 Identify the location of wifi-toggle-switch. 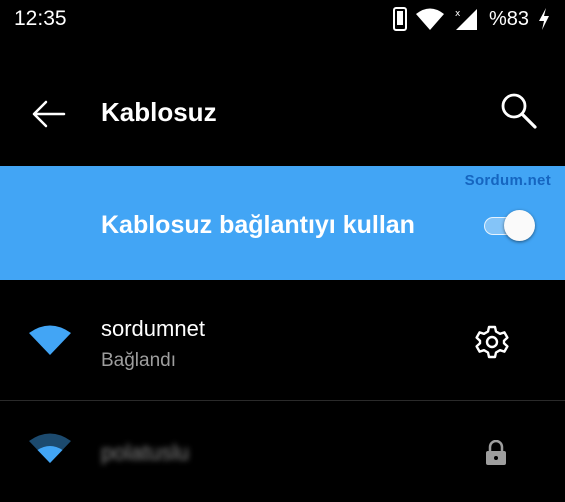
(511, 225).